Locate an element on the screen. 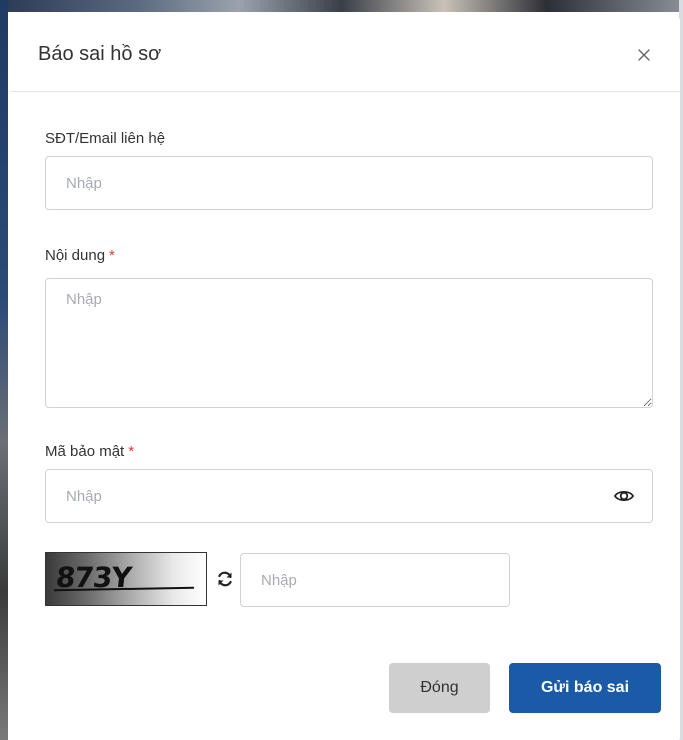 This screenshot has height=740, width=683. modal-title: Báo sai hồ sơ is located at coordinates (100, 54).